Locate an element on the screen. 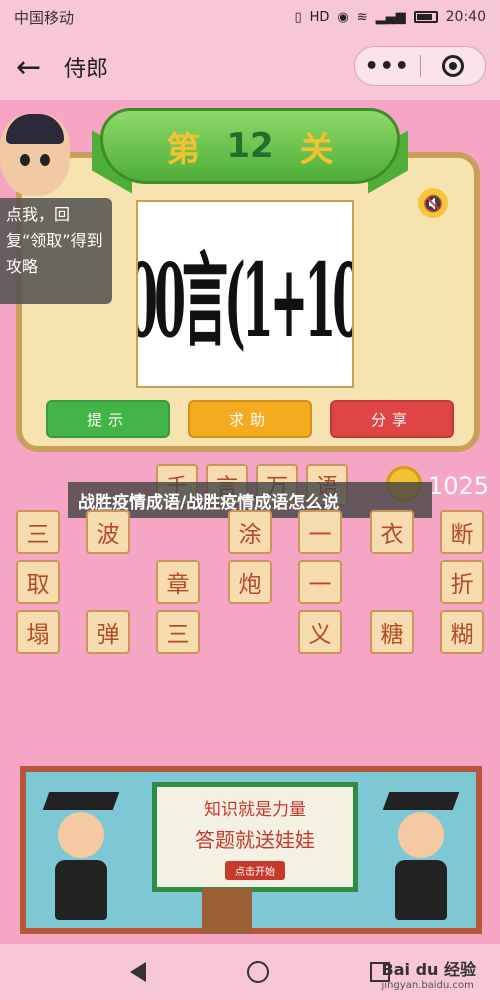 Image resolution: width=500 pixels, height=1000 pixels. level-suffix: 关 is located at coordinates (316, 149).